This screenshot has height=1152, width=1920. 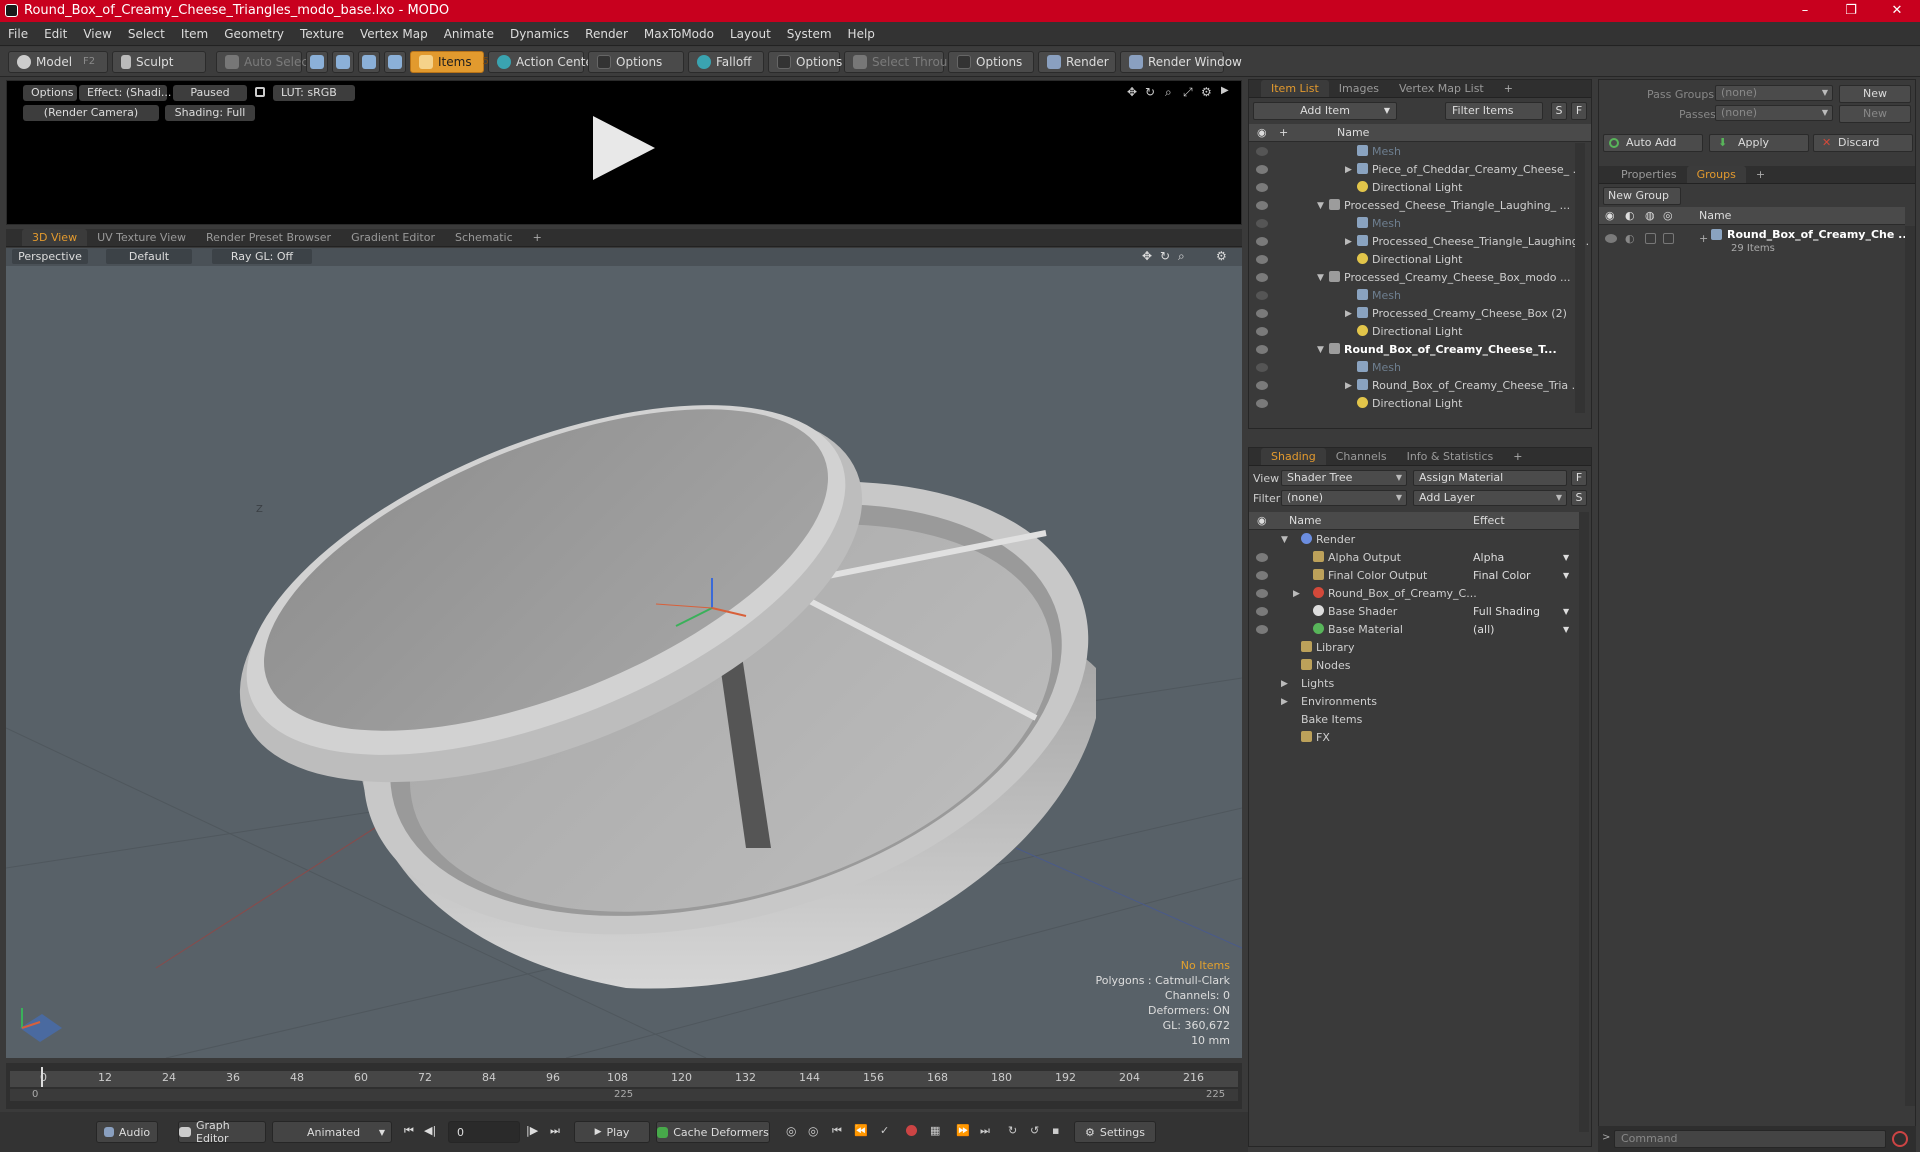 I want to click on preview-paused-button: Paused, so click(x=210, y=93).